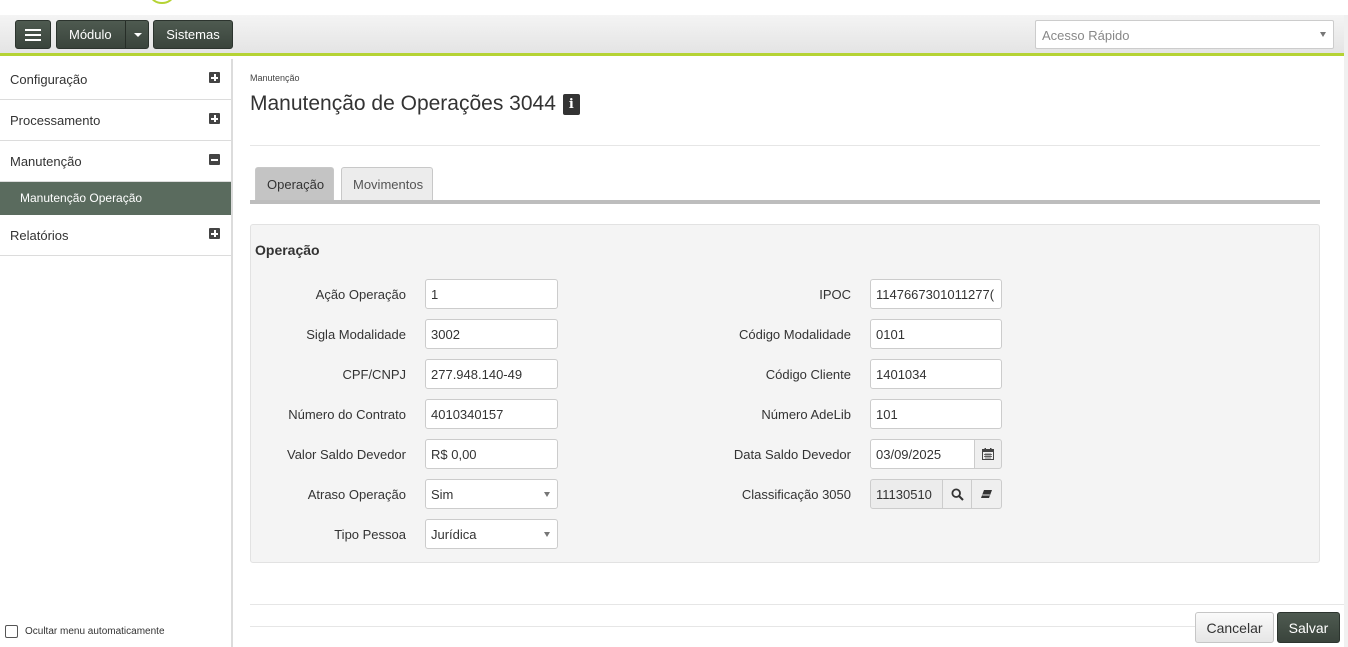 The height and width of the screenshot is (647, 1348). What do you see at coordinates (275, 78) in the screenshot?
I see `breadcrumb: Manutenção` at bounding box center [275, 78].